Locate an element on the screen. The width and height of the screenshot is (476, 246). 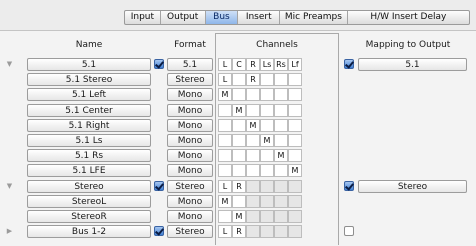
tab-output: Output is located at coordinates (183, 17).